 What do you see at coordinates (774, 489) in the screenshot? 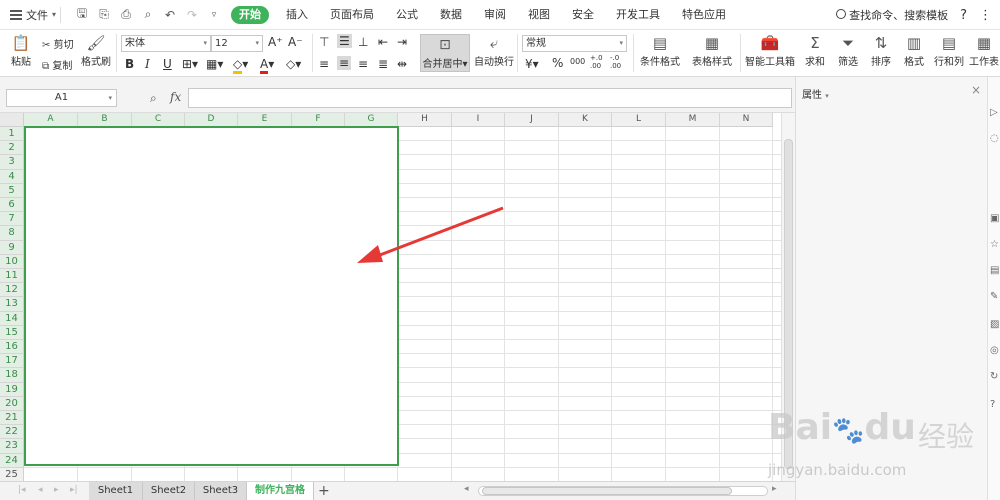
I see `scroll-right-icon: ▸` at bounding box center [774, 489].